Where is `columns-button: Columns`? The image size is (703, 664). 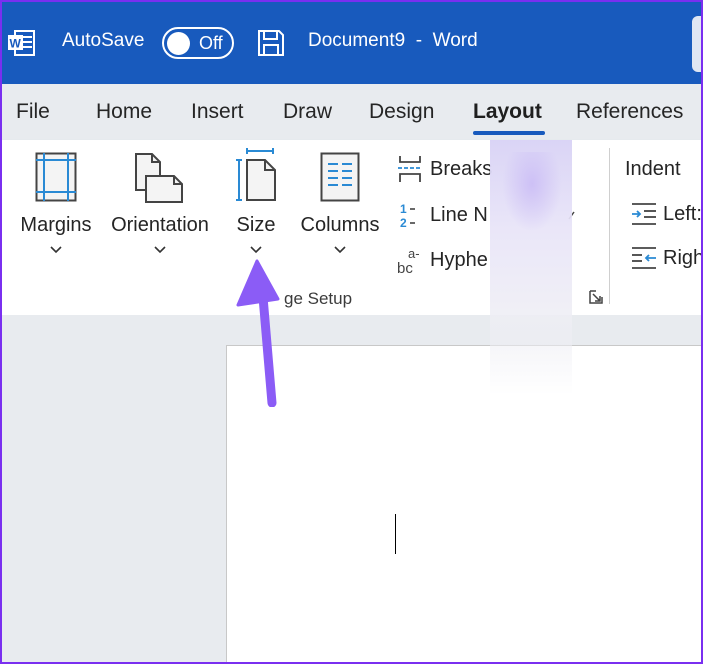 columns-button: Columns is located at coordinates (340, 205).